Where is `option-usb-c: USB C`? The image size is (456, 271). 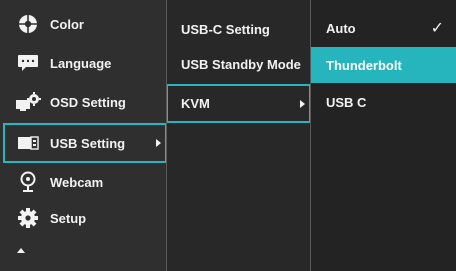
option-usb-c: USB C is located at coordinates (383, 102).